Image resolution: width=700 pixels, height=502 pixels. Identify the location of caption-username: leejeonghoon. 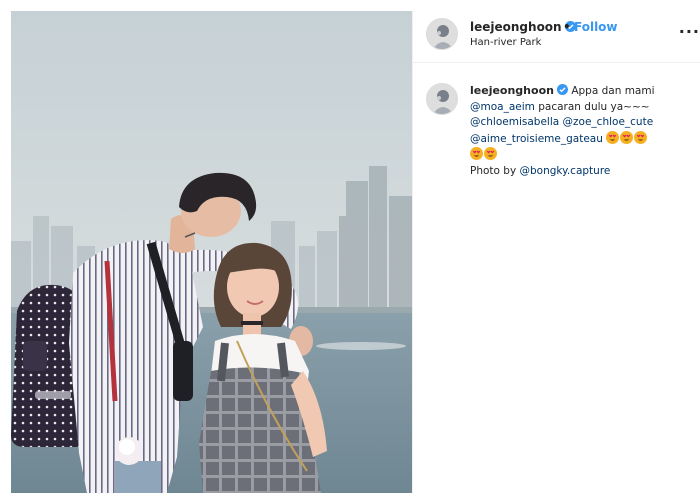
(519, 90).